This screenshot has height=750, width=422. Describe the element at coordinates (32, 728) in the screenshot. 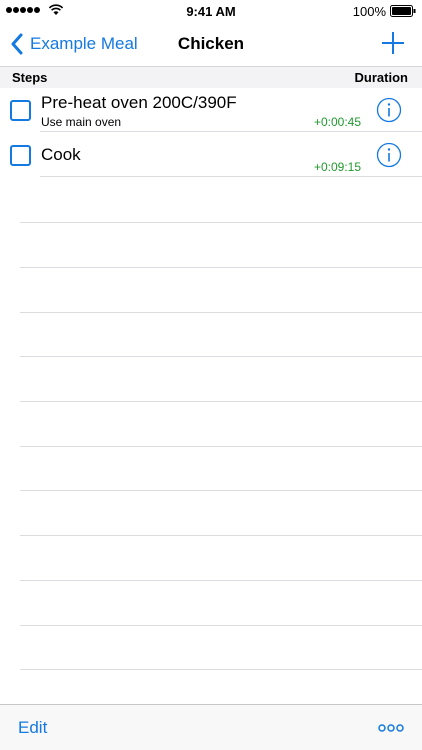

I see `edit-button: Edit` at that location.